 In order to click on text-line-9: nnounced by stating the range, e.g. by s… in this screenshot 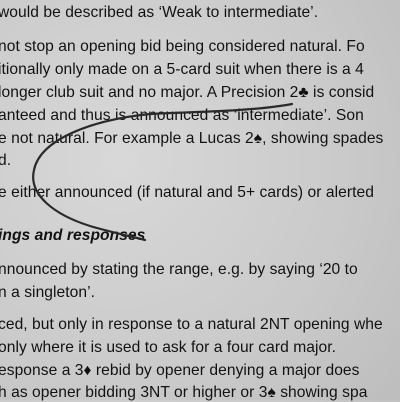, I will do `click(179, 269)`.